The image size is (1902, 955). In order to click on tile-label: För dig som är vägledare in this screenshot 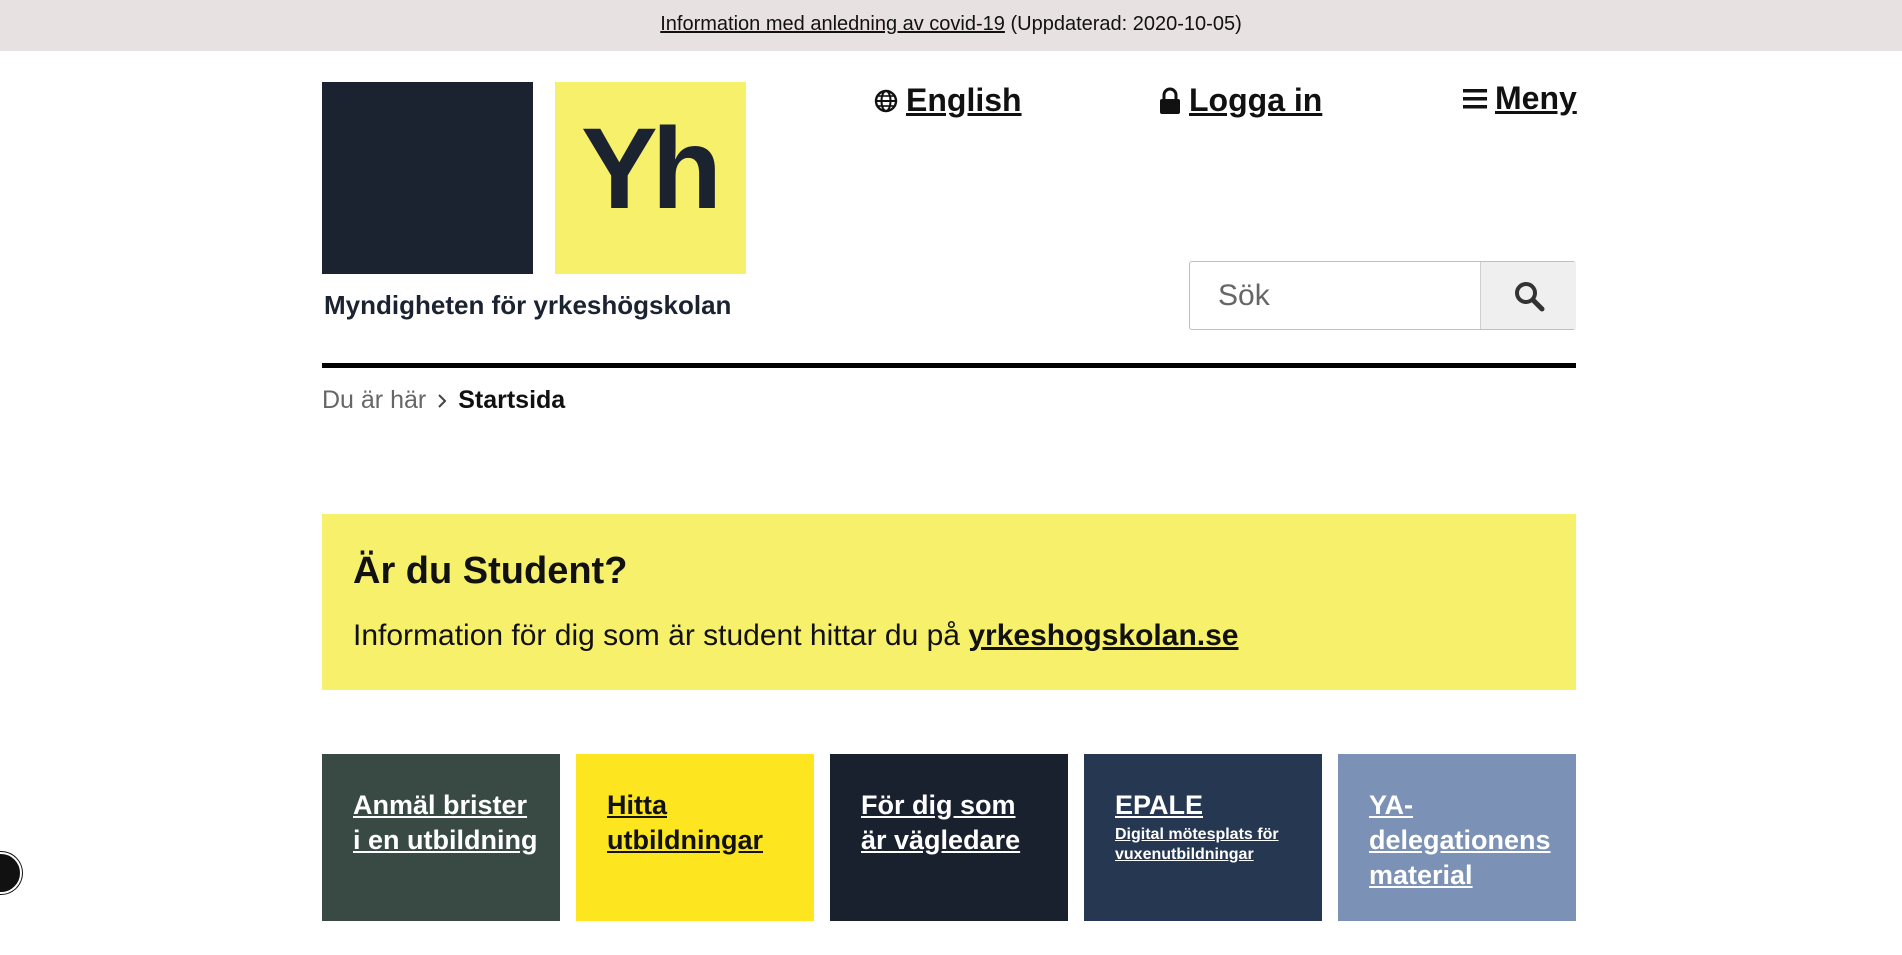, I will do `click(941, 822)`.